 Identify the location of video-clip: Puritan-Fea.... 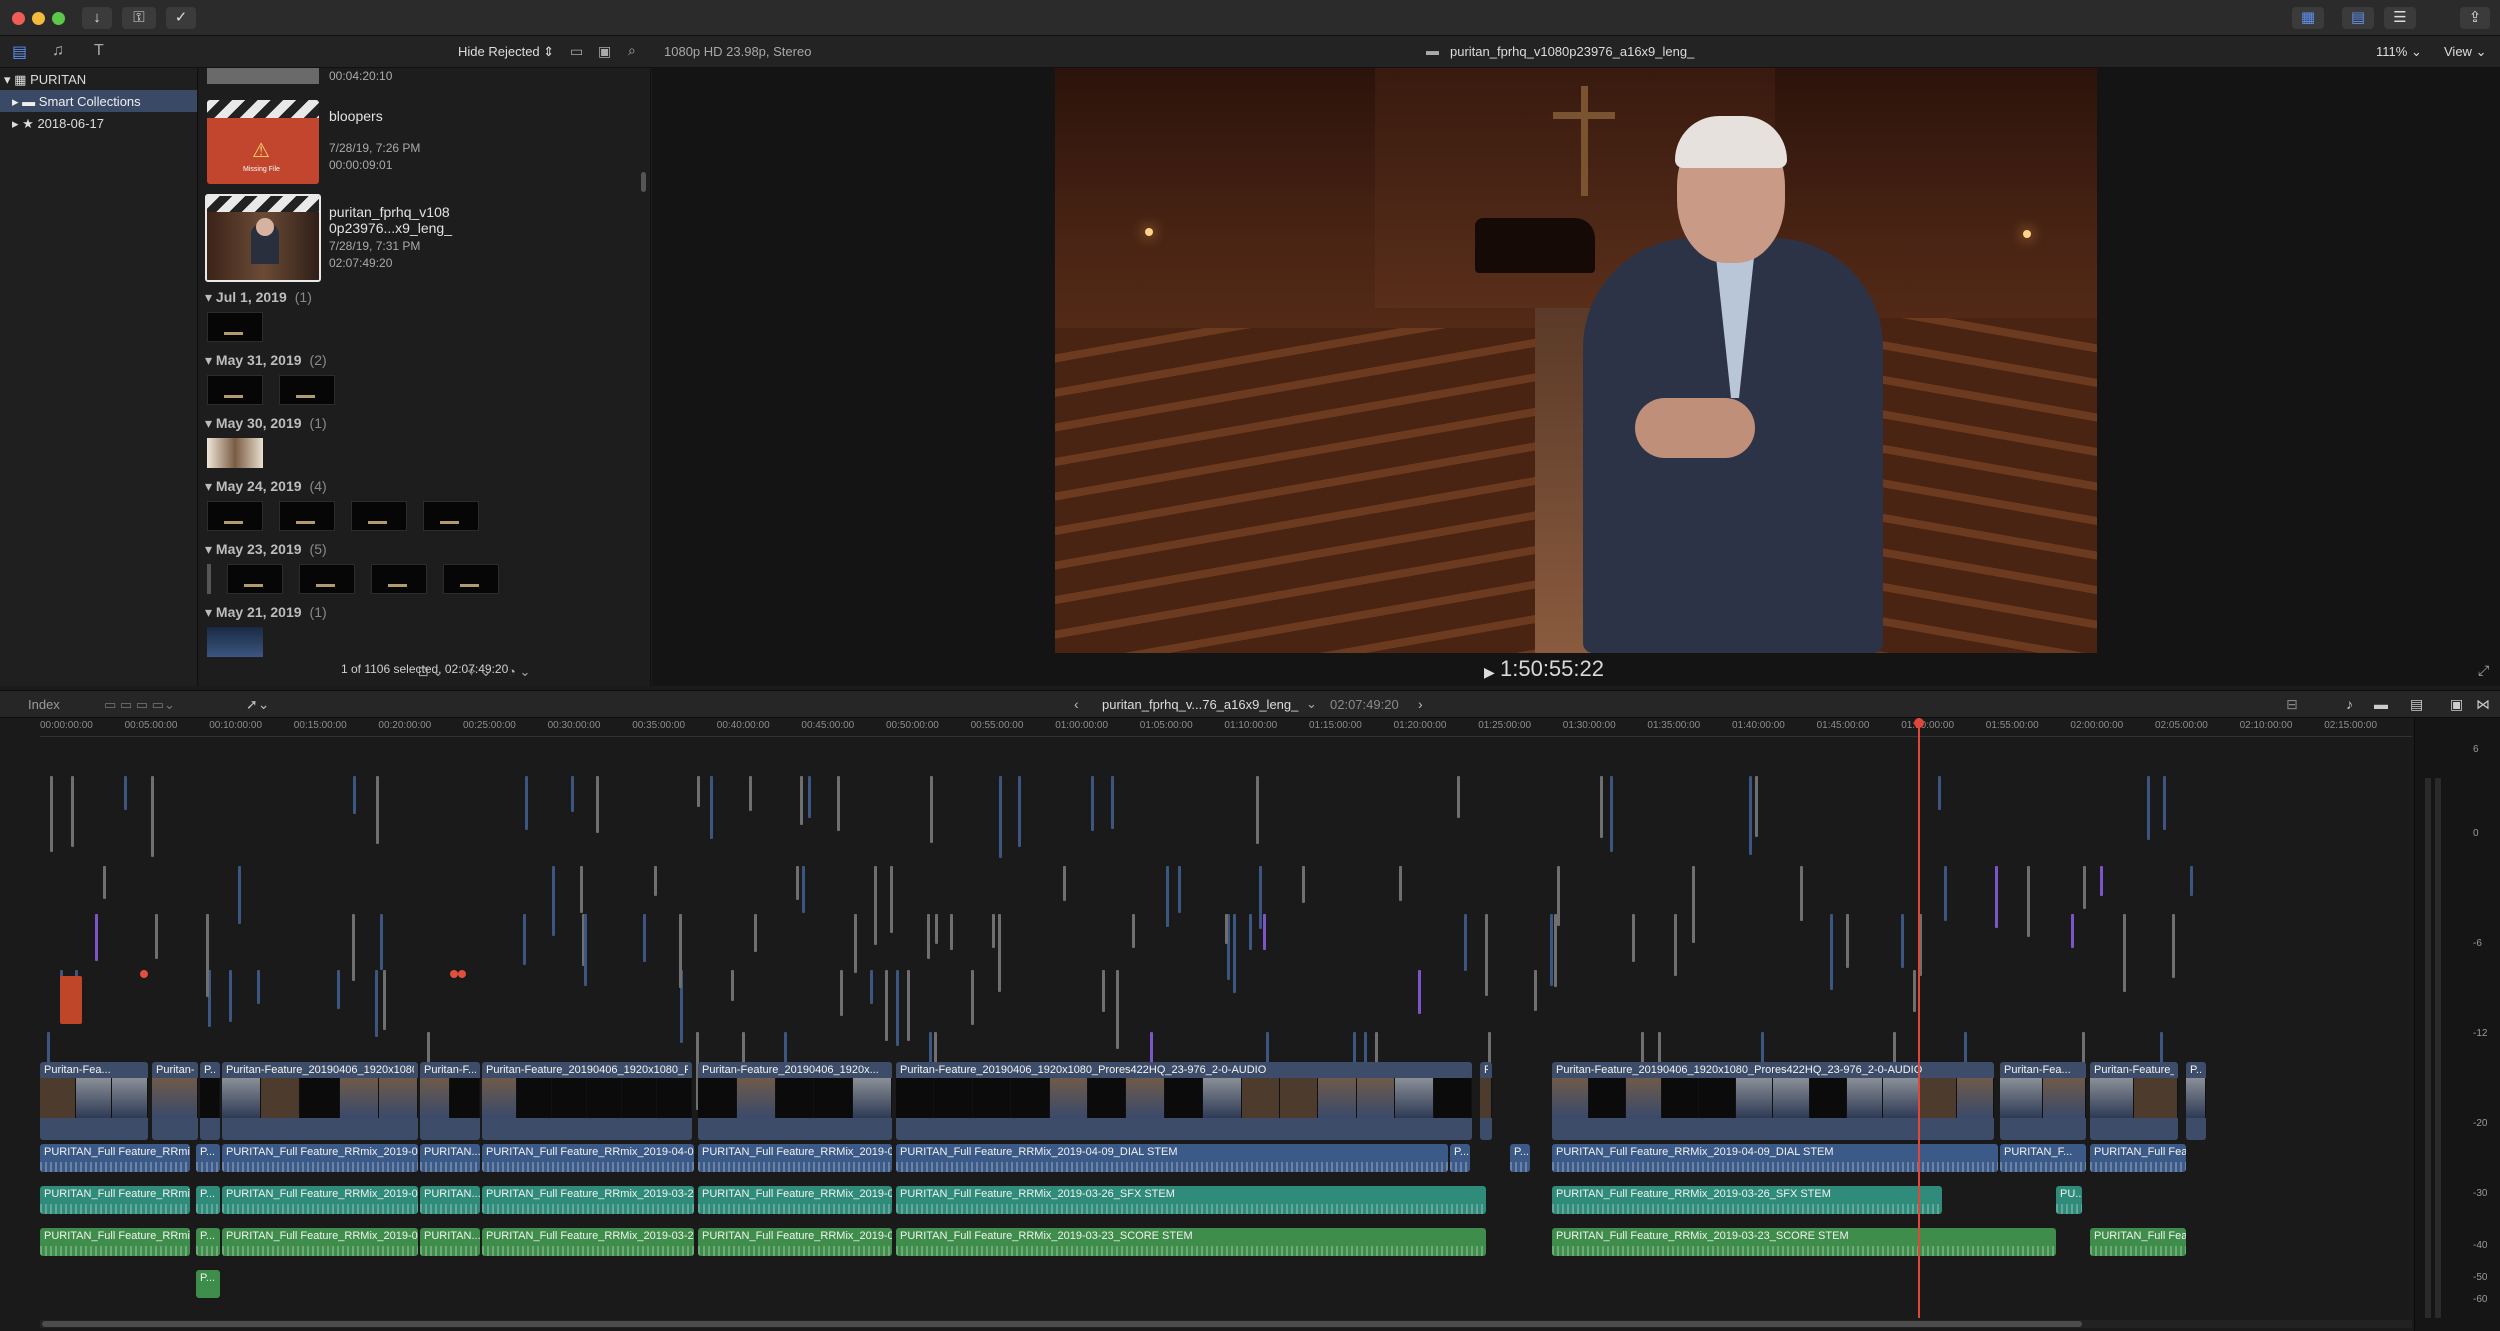
(94, 1101).